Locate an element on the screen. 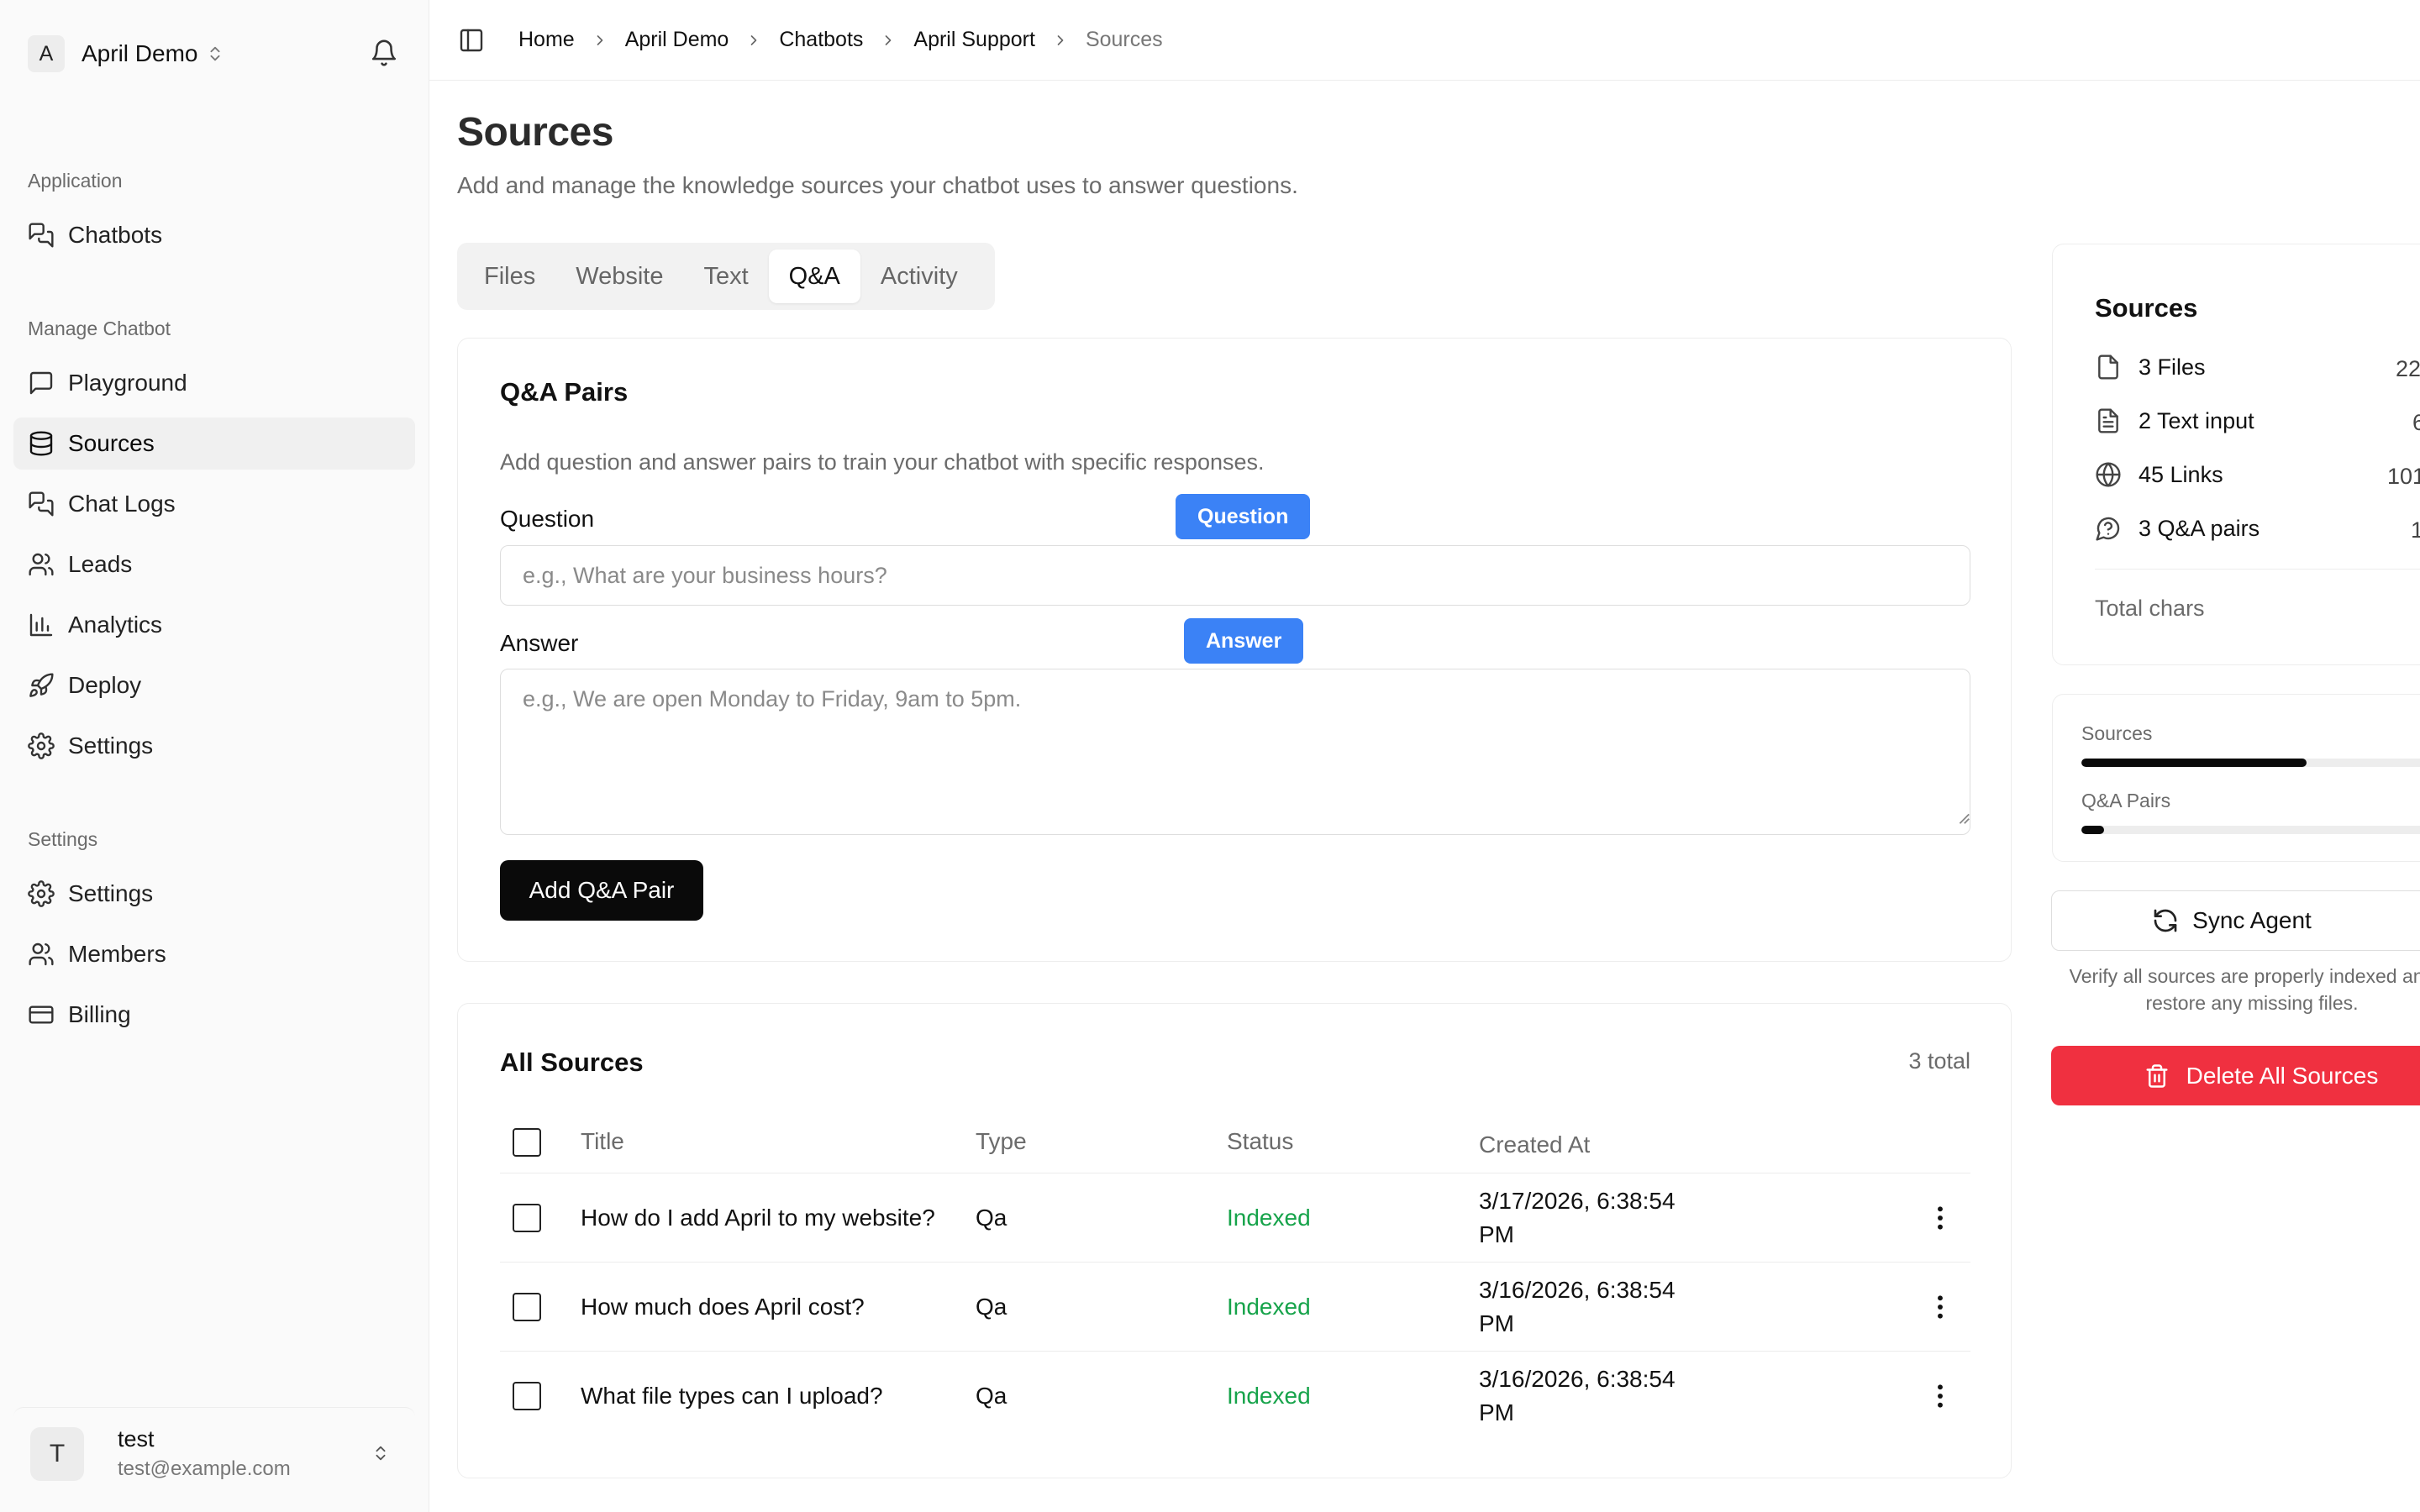 The width and height of the screenshot is (2420, 1512). qa-card-title: Q&A Pairs is located at coordinates (564, 392).